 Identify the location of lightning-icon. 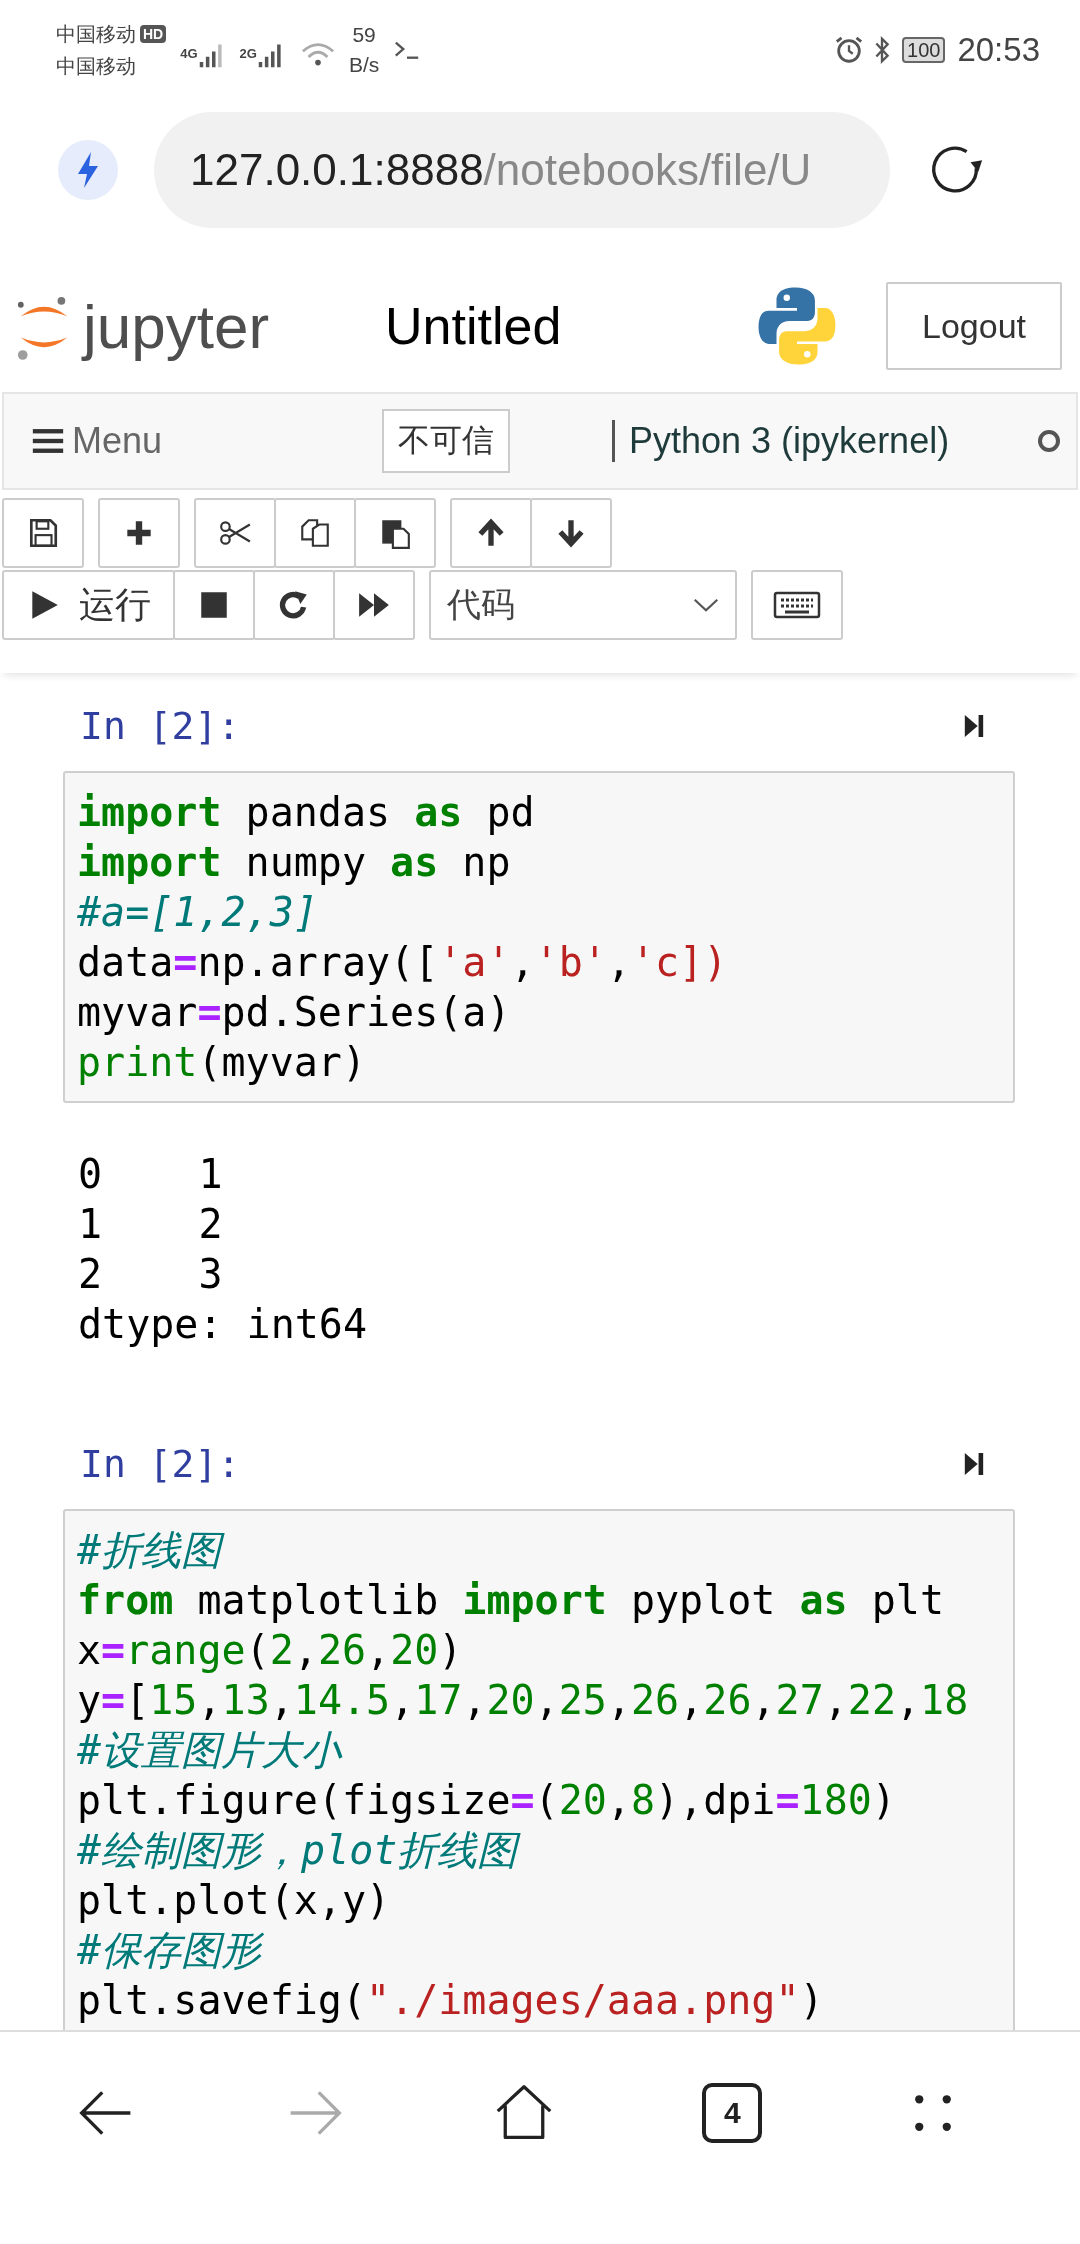
(88, 170).